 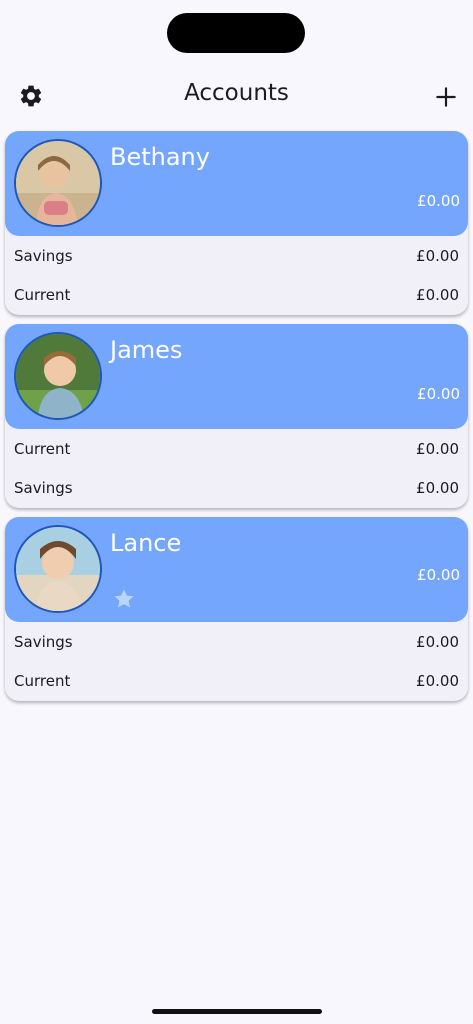 I want to click on plus-icon, so click(x=446, y=97).